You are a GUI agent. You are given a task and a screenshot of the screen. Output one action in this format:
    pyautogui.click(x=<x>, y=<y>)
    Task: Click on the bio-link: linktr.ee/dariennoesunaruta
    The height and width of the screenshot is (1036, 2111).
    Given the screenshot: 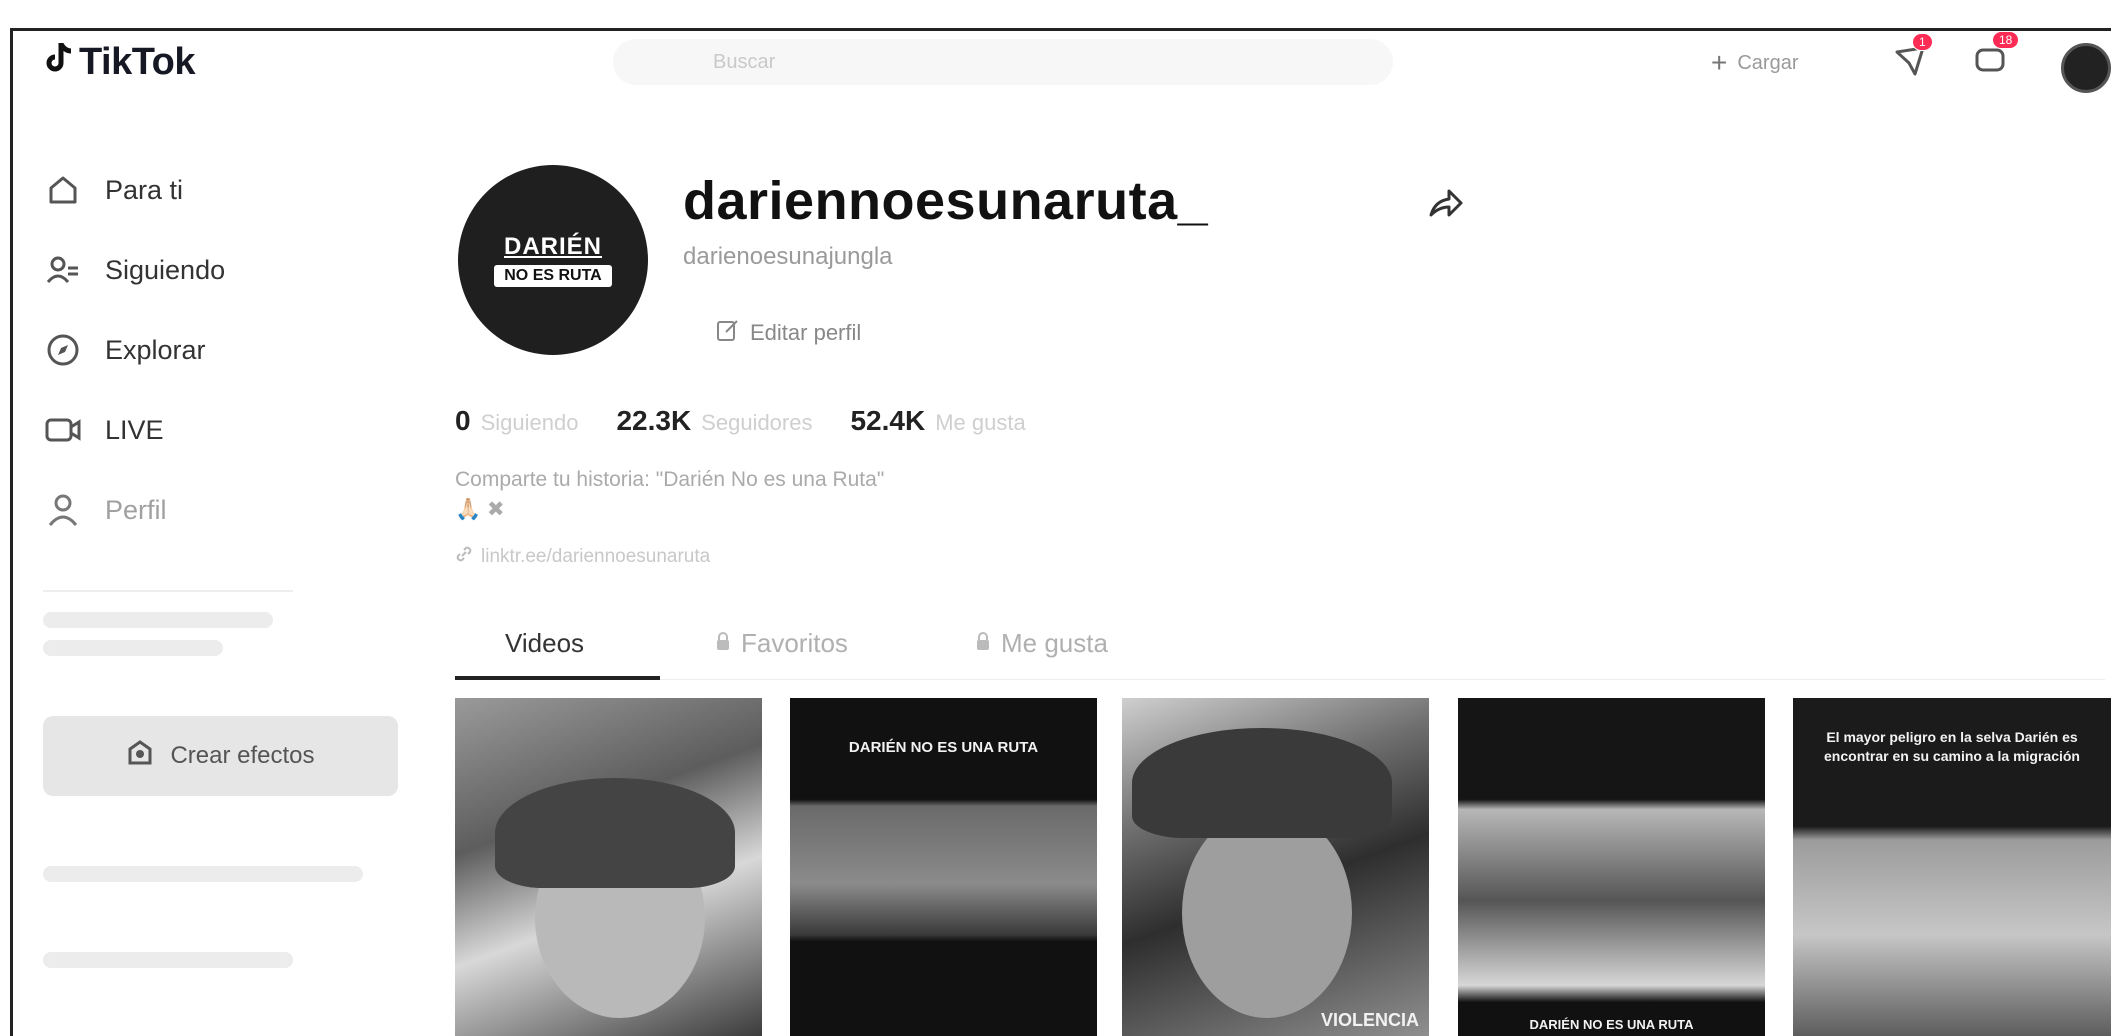 What is the action you would take?
    pyautogui.click(x=582, y=557)
    